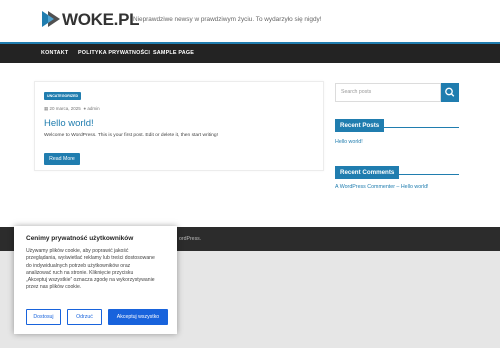 This screenshot has width=500, height=348. Describe the element at coordinates (51, 19) in the screenshot. I see `logo-icon` at that location.